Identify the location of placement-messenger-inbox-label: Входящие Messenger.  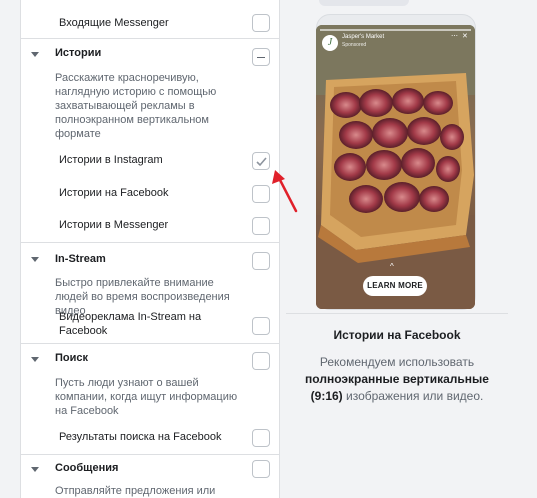
(114, 23).